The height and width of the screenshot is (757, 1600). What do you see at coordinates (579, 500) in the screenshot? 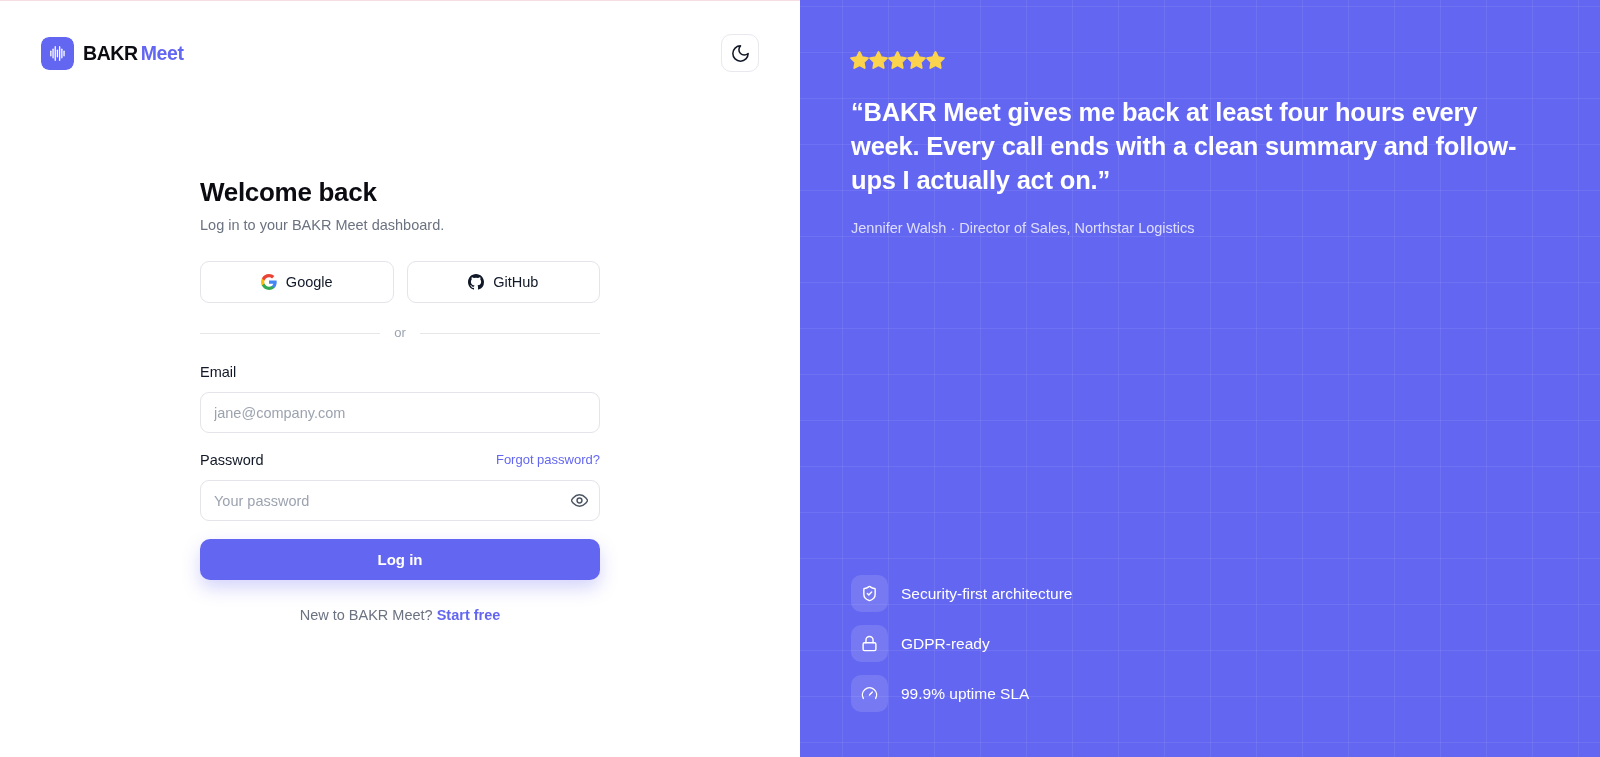
I see `eye-icon` at bounding box center [579, 500].